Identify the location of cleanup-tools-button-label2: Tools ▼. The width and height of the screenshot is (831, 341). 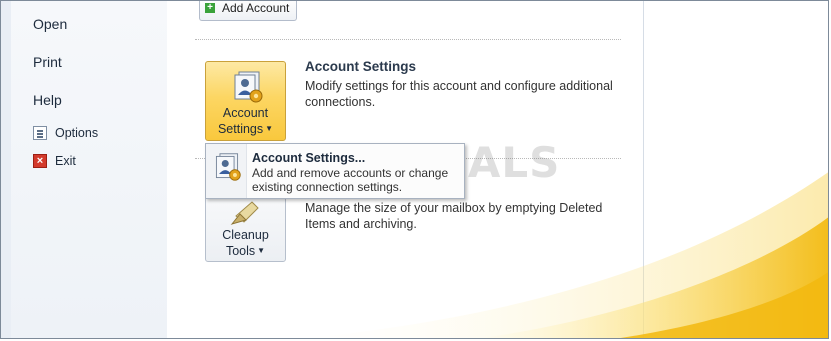
(245, 251).